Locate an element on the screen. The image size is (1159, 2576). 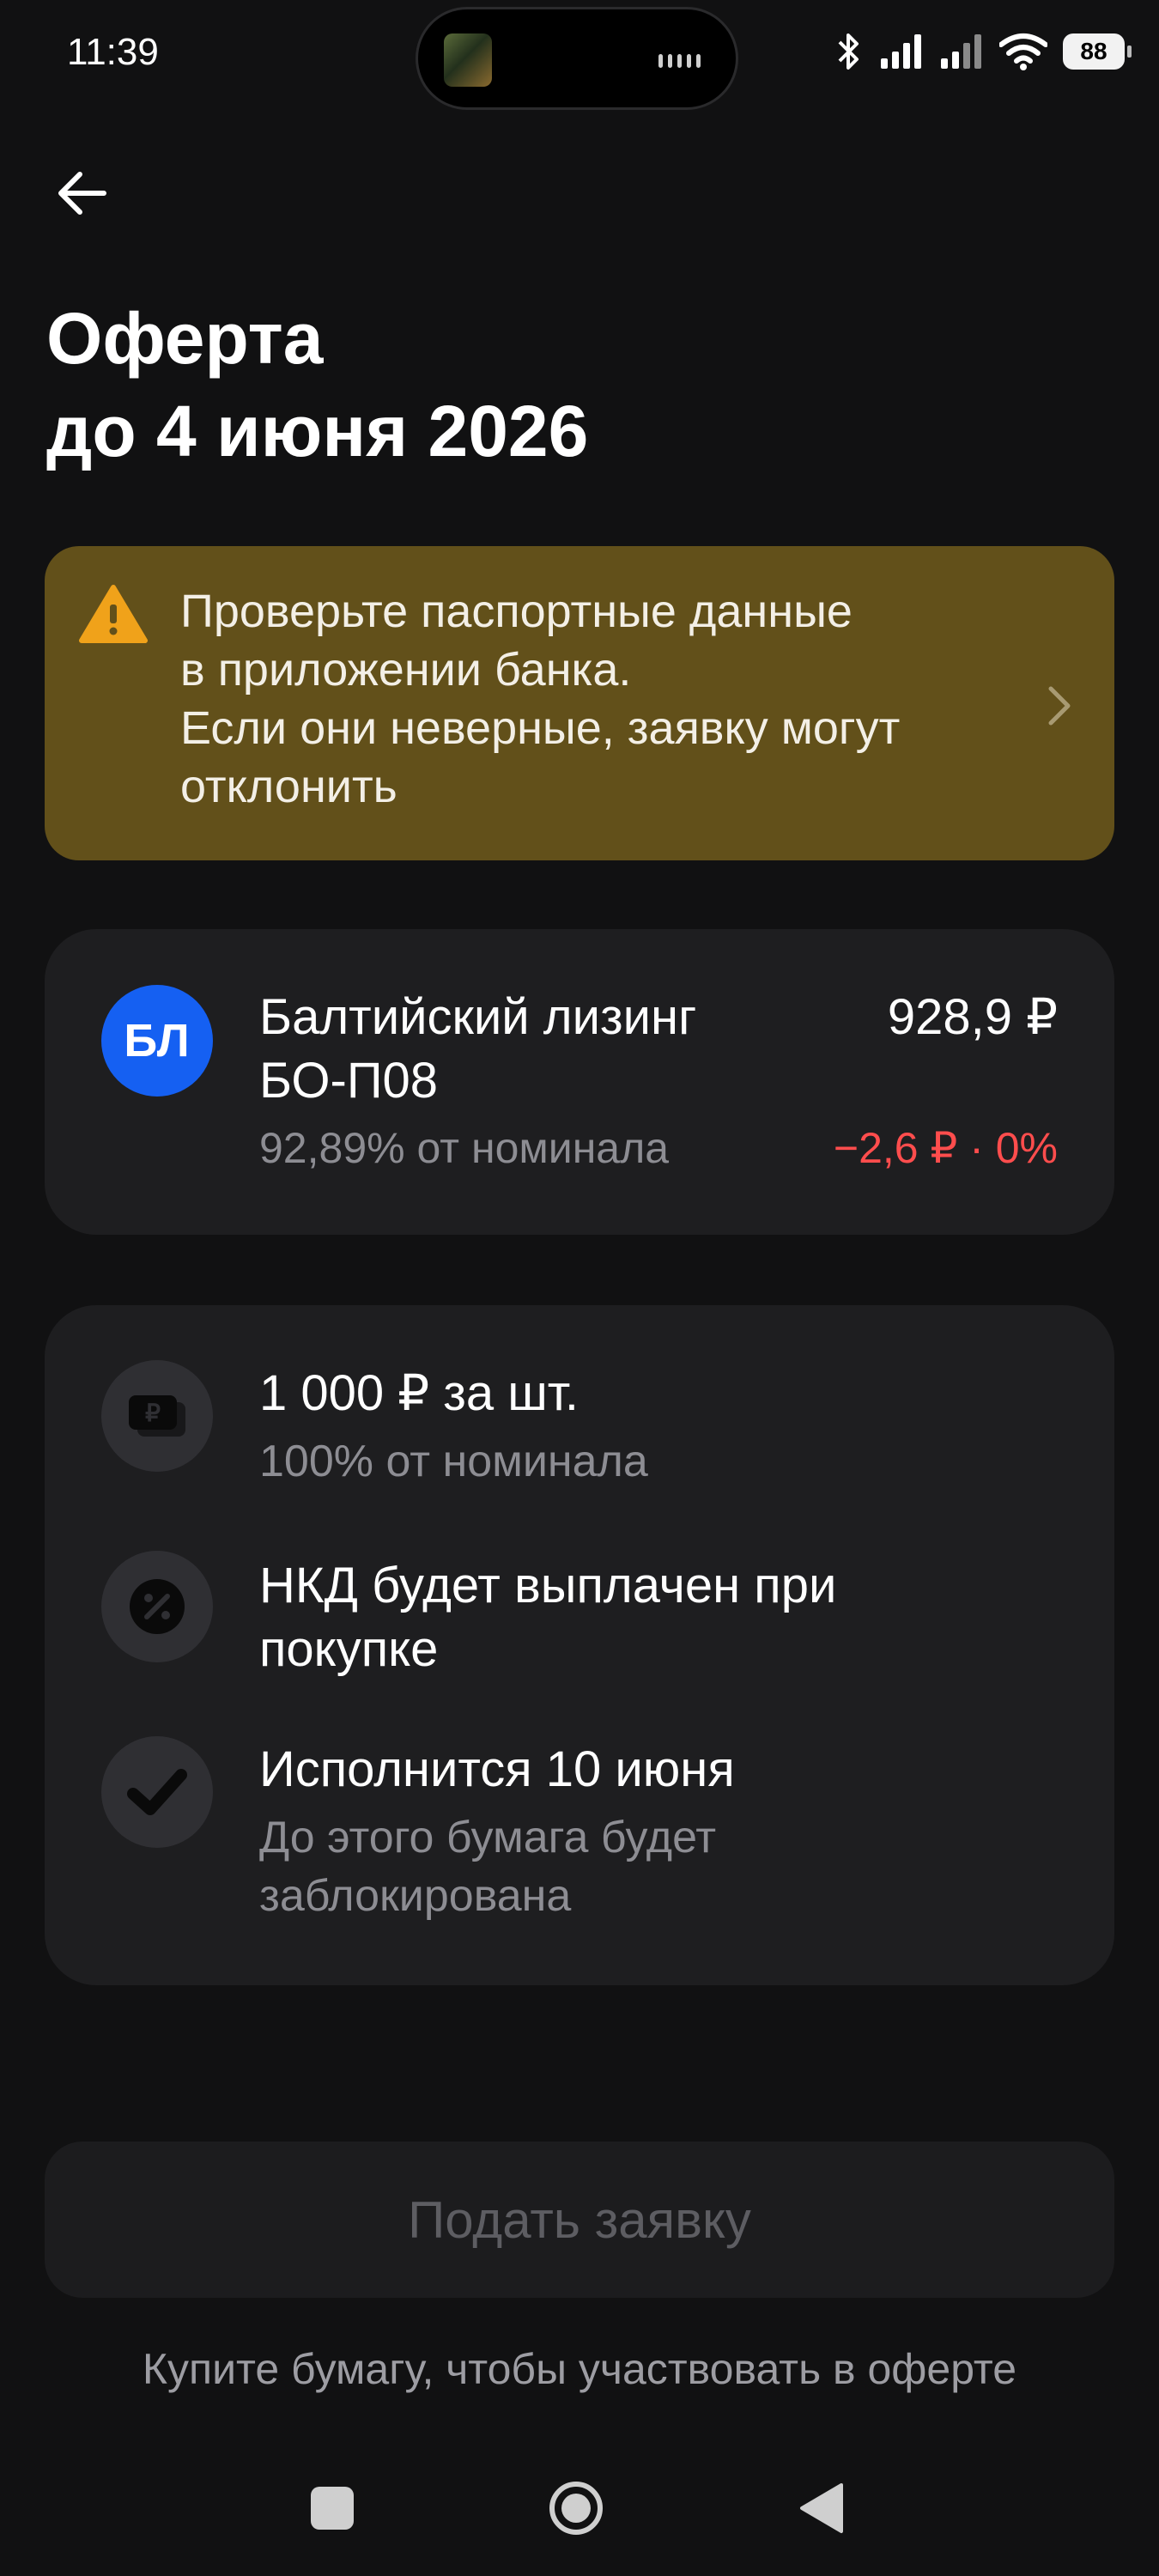
bond-name: Балтийский лизинг БО-П08 is located at coordinates (534, 1049).